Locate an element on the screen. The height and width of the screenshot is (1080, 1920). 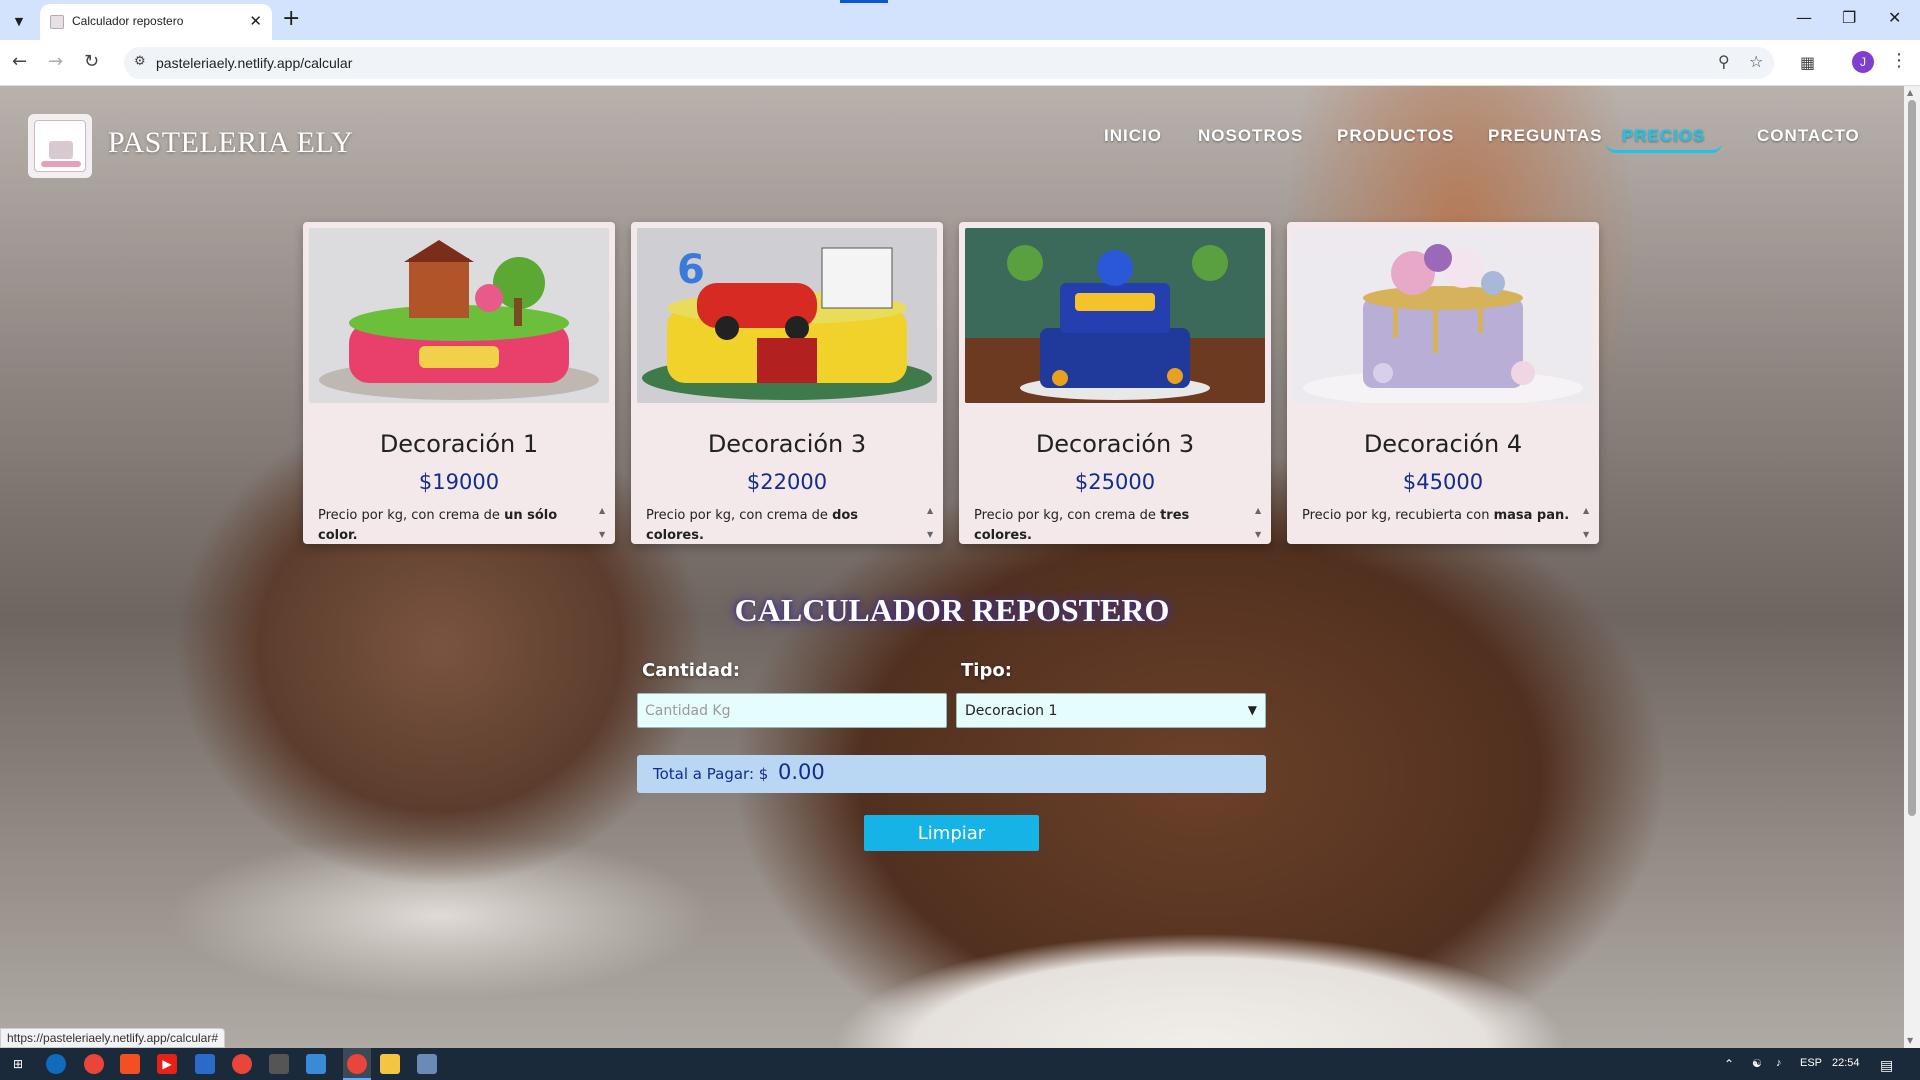
youtube-icon: ▶ is located at coordinates (167, 1064).